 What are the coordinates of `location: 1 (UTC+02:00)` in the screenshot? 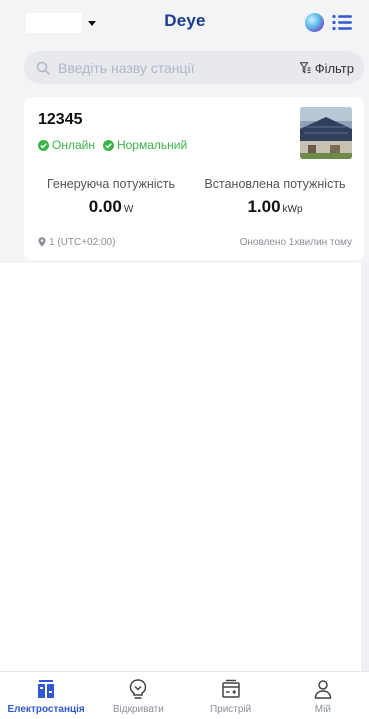 It's located at (76, 242).